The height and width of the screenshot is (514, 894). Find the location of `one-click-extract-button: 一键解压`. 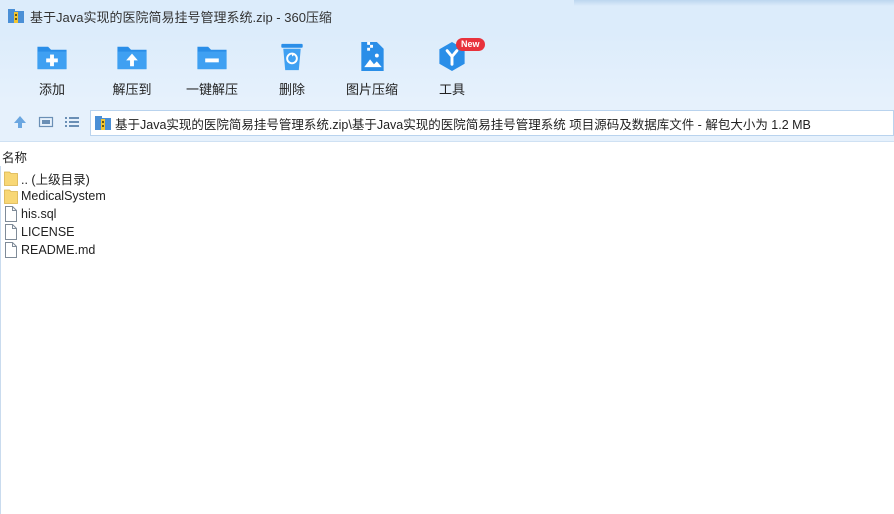

one-click-extract-button: 一键解压 is located at coordinates (212, 69).